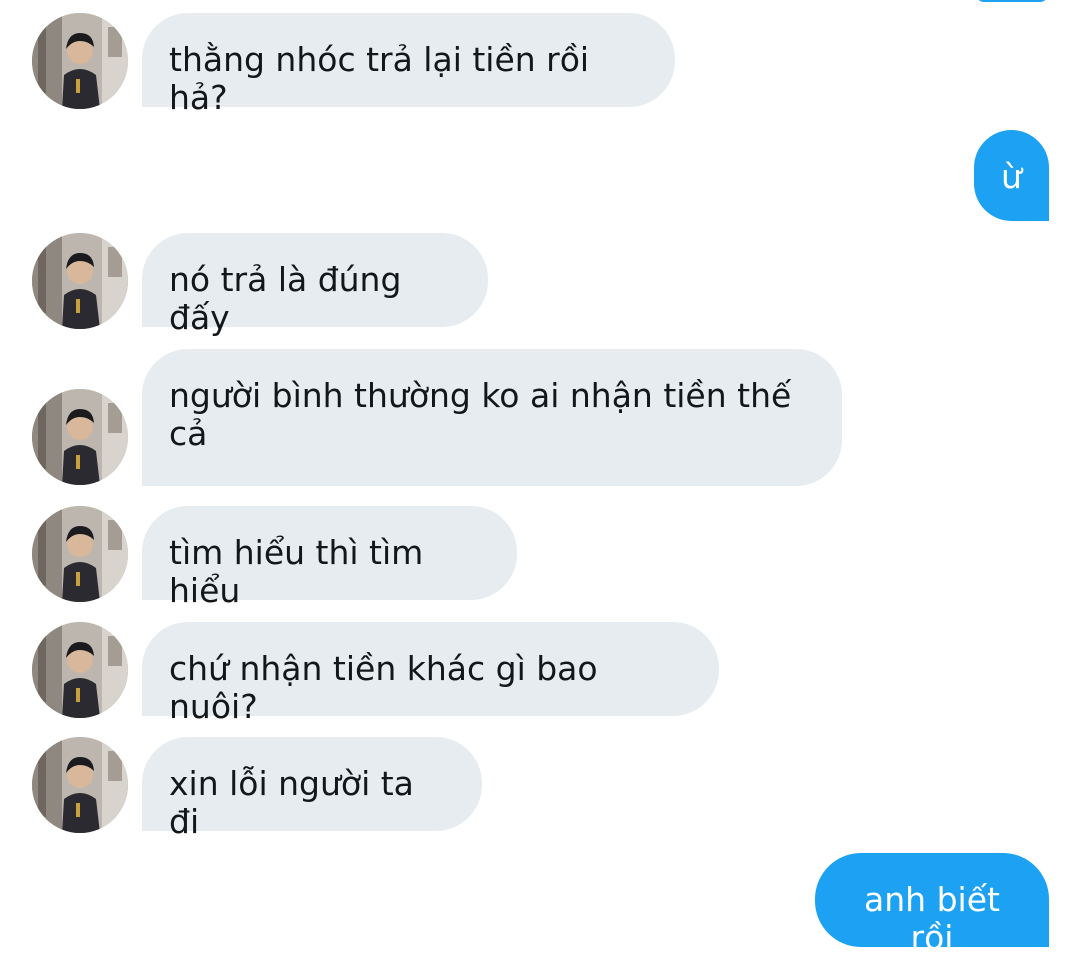 The height and width of the screenshot is (975, 1080). I want to click on sent-message: ừ, so click(1011, 175).